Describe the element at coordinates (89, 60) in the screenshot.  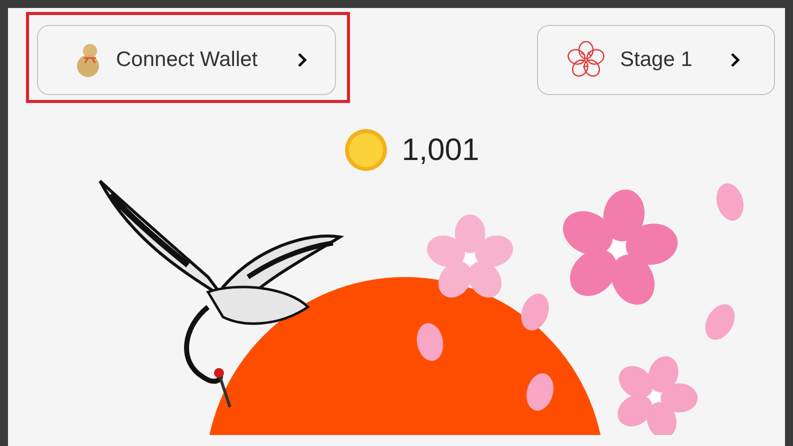
I see `gourd-icon` at that location.